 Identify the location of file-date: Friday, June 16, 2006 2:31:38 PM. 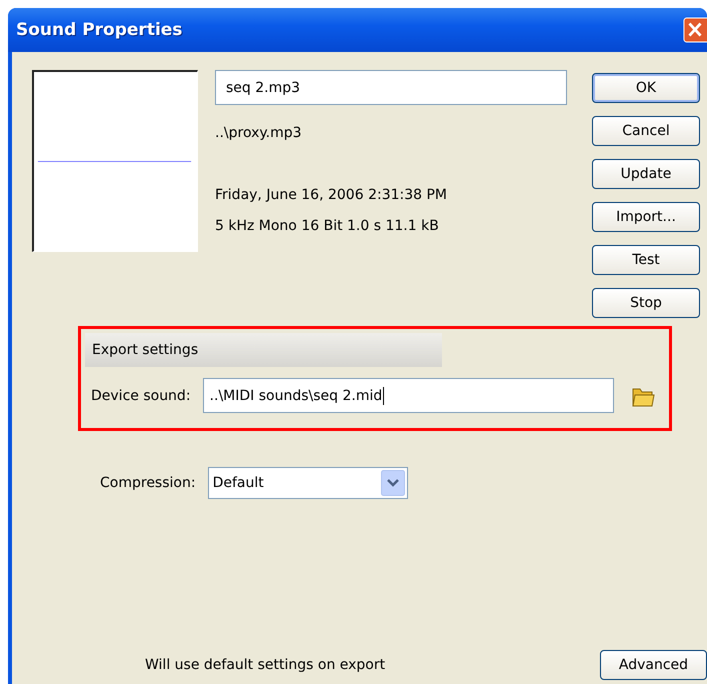
(331, 195).